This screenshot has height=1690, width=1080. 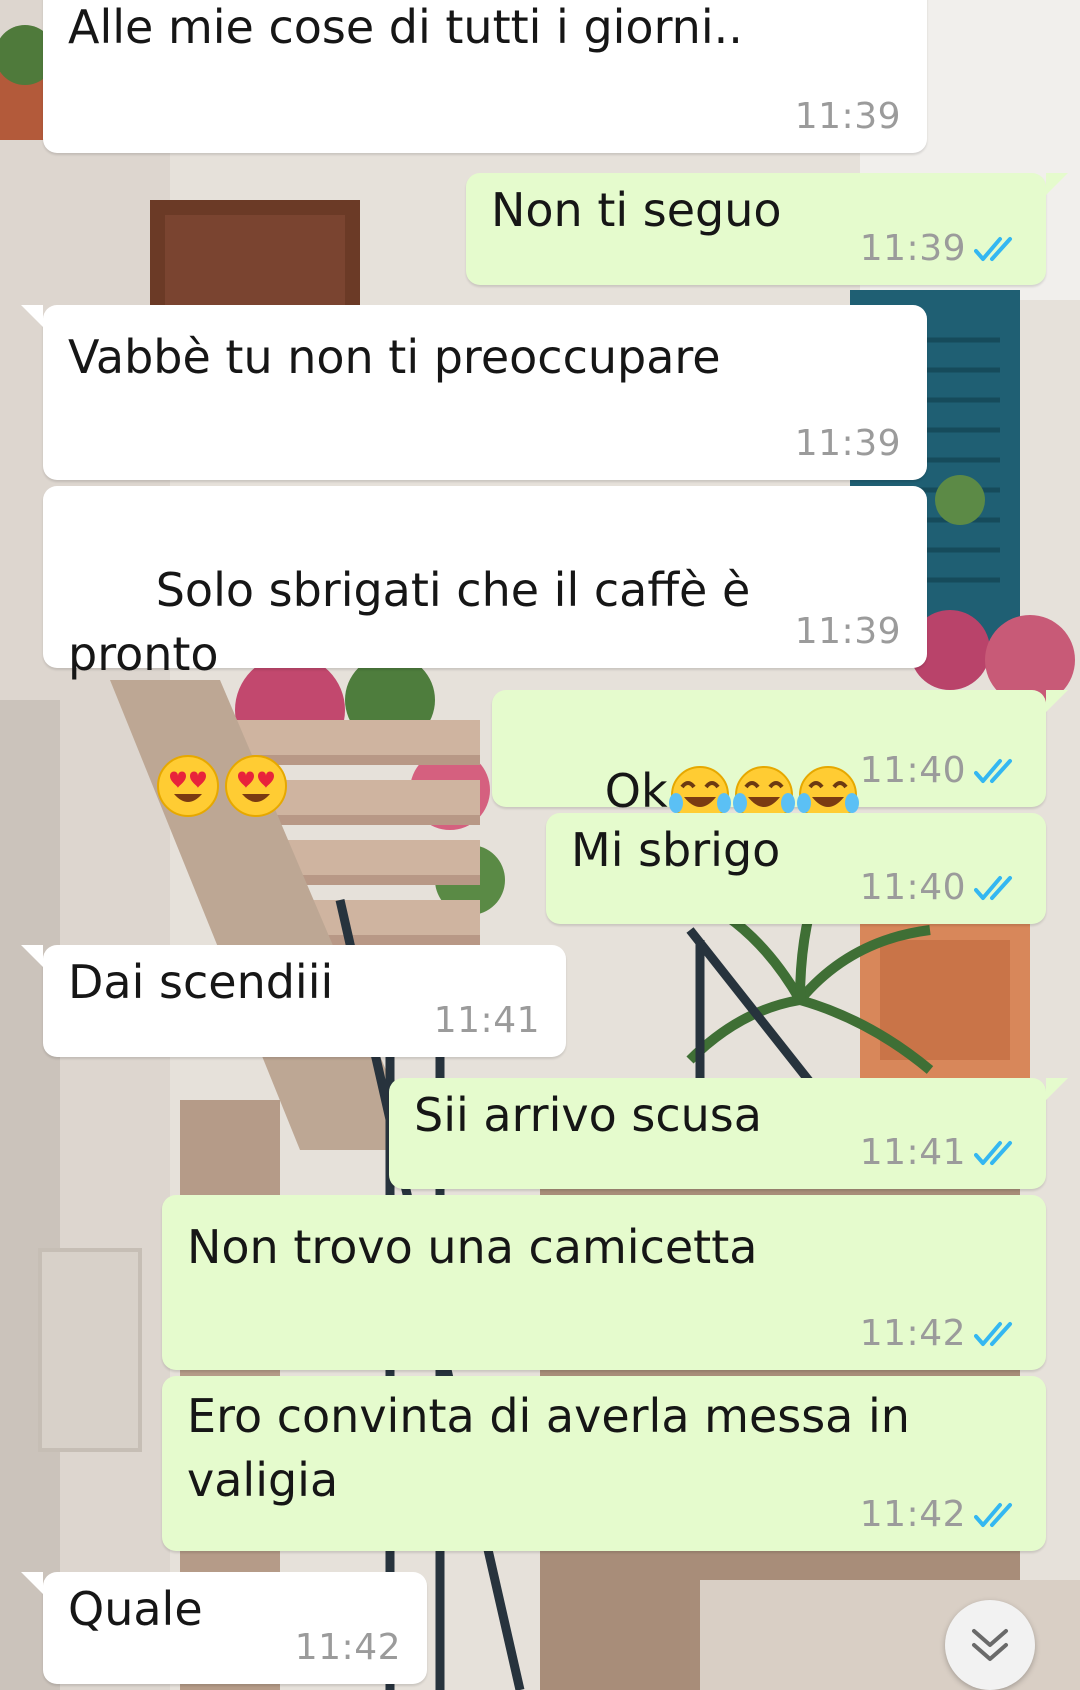 I want to click on message-incoming: Dai scendiii 11:41, so click(x=293, y=1001).